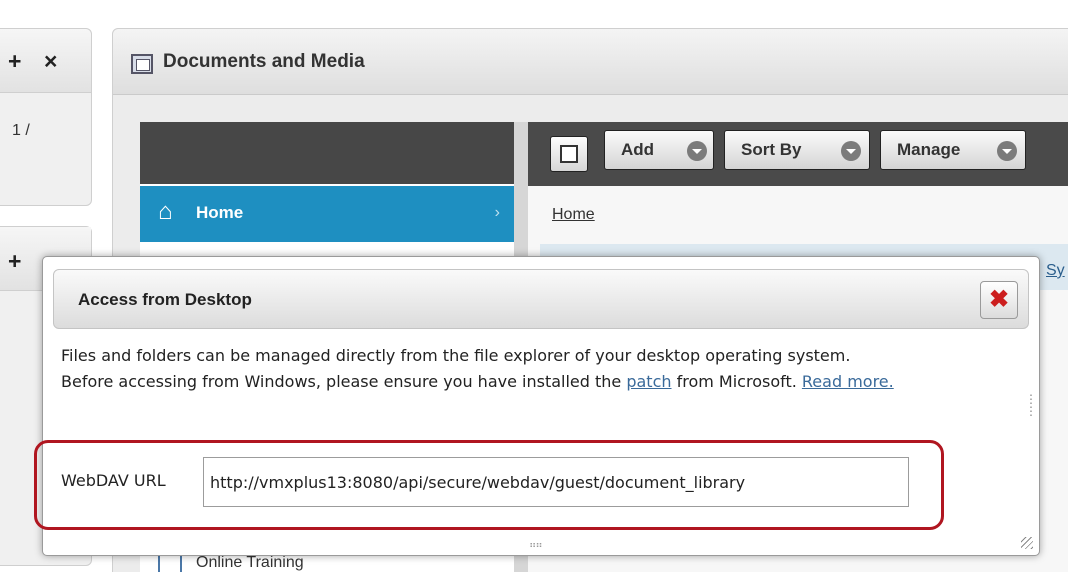 This screenshot has width=1068, height=572. Describe the element at coordinates (953, 150) in the screenshot. I see `manage-button: Manage` at that location.